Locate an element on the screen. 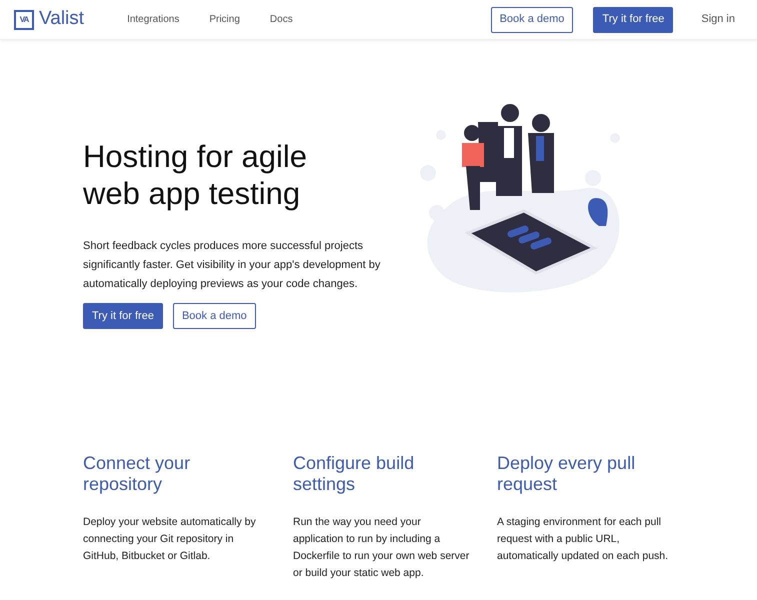 The width and height of the screenshot is (757, 600). feature-title: Deploy every pull request is located at coordinates (566, 474).